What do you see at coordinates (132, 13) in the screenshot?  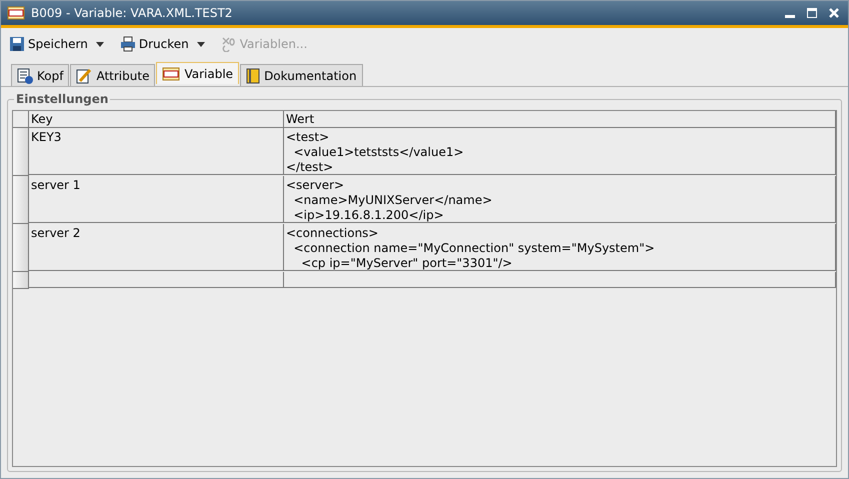 I see `window-title: B009 - Variable: VARA.XML.TEST2` at bounding box center [132, 13].